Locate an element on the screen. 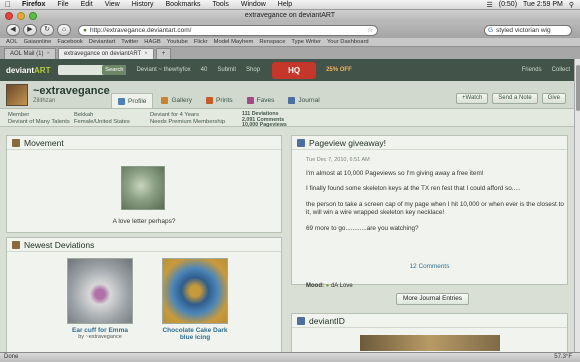 This screenshot has width=580, height=362. bookmark-item: Your Dashboard is located at coordinates (348, 42).